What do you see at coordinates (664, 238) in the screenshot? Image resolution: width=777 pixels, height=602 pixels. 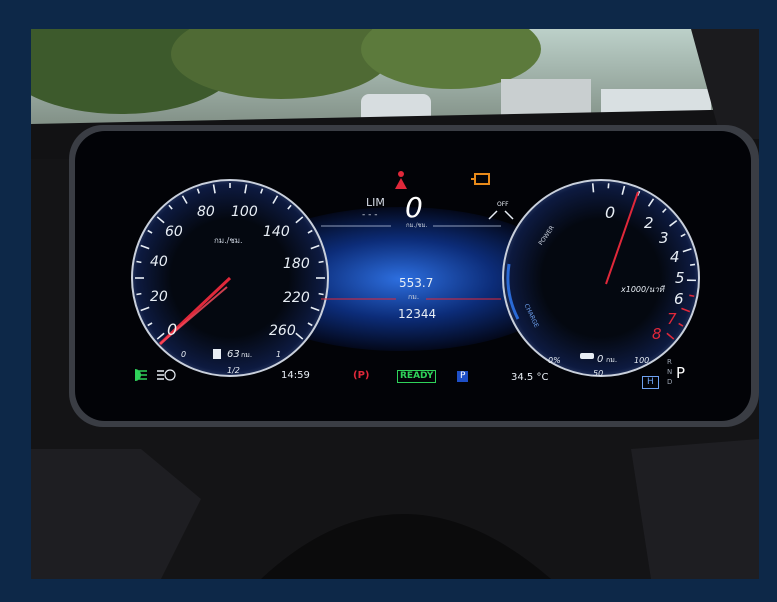 I see `power-tick-3: 3` at bounding box center [664, 238].